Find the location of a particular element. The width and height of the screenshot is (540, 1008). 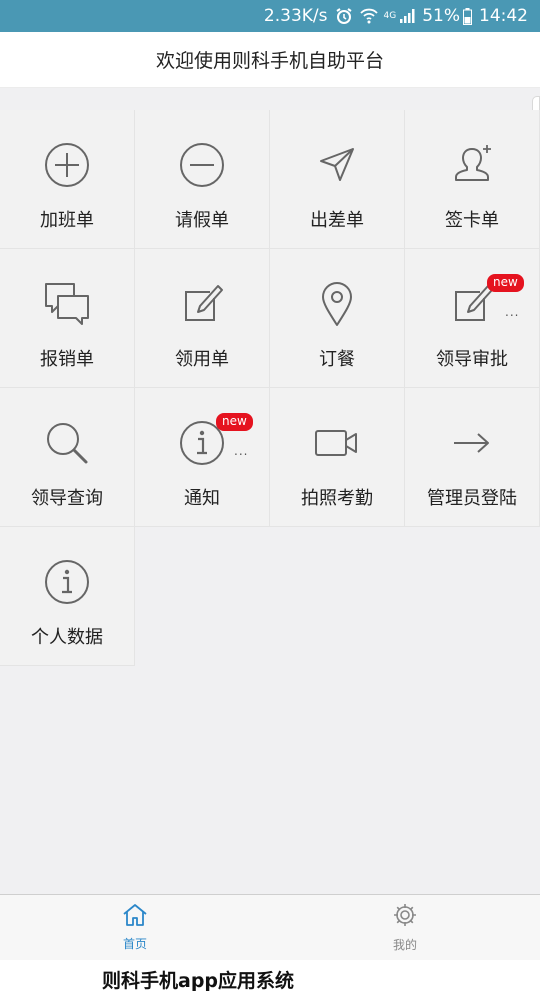

bottom-tab-bar: 首页 我的 is located at coordinates (270, 927).